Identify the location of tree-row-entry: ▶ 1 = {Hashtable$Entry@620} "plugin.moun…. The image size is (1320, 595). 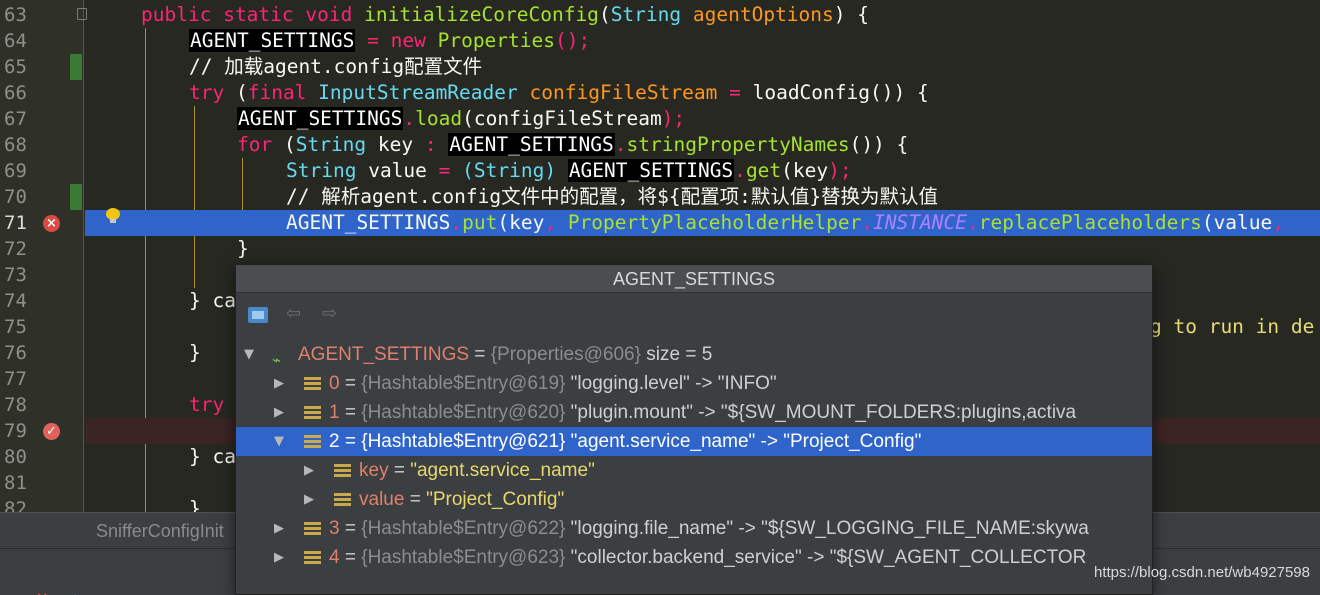
(694, 412).